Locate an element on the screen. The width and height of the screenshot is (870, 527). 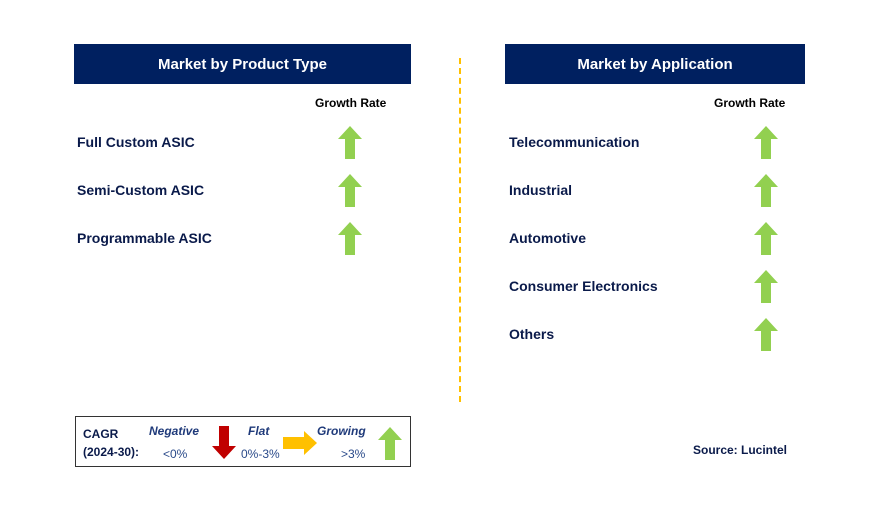
segment-label: Telecommunication is located at coordinates (574, 142).